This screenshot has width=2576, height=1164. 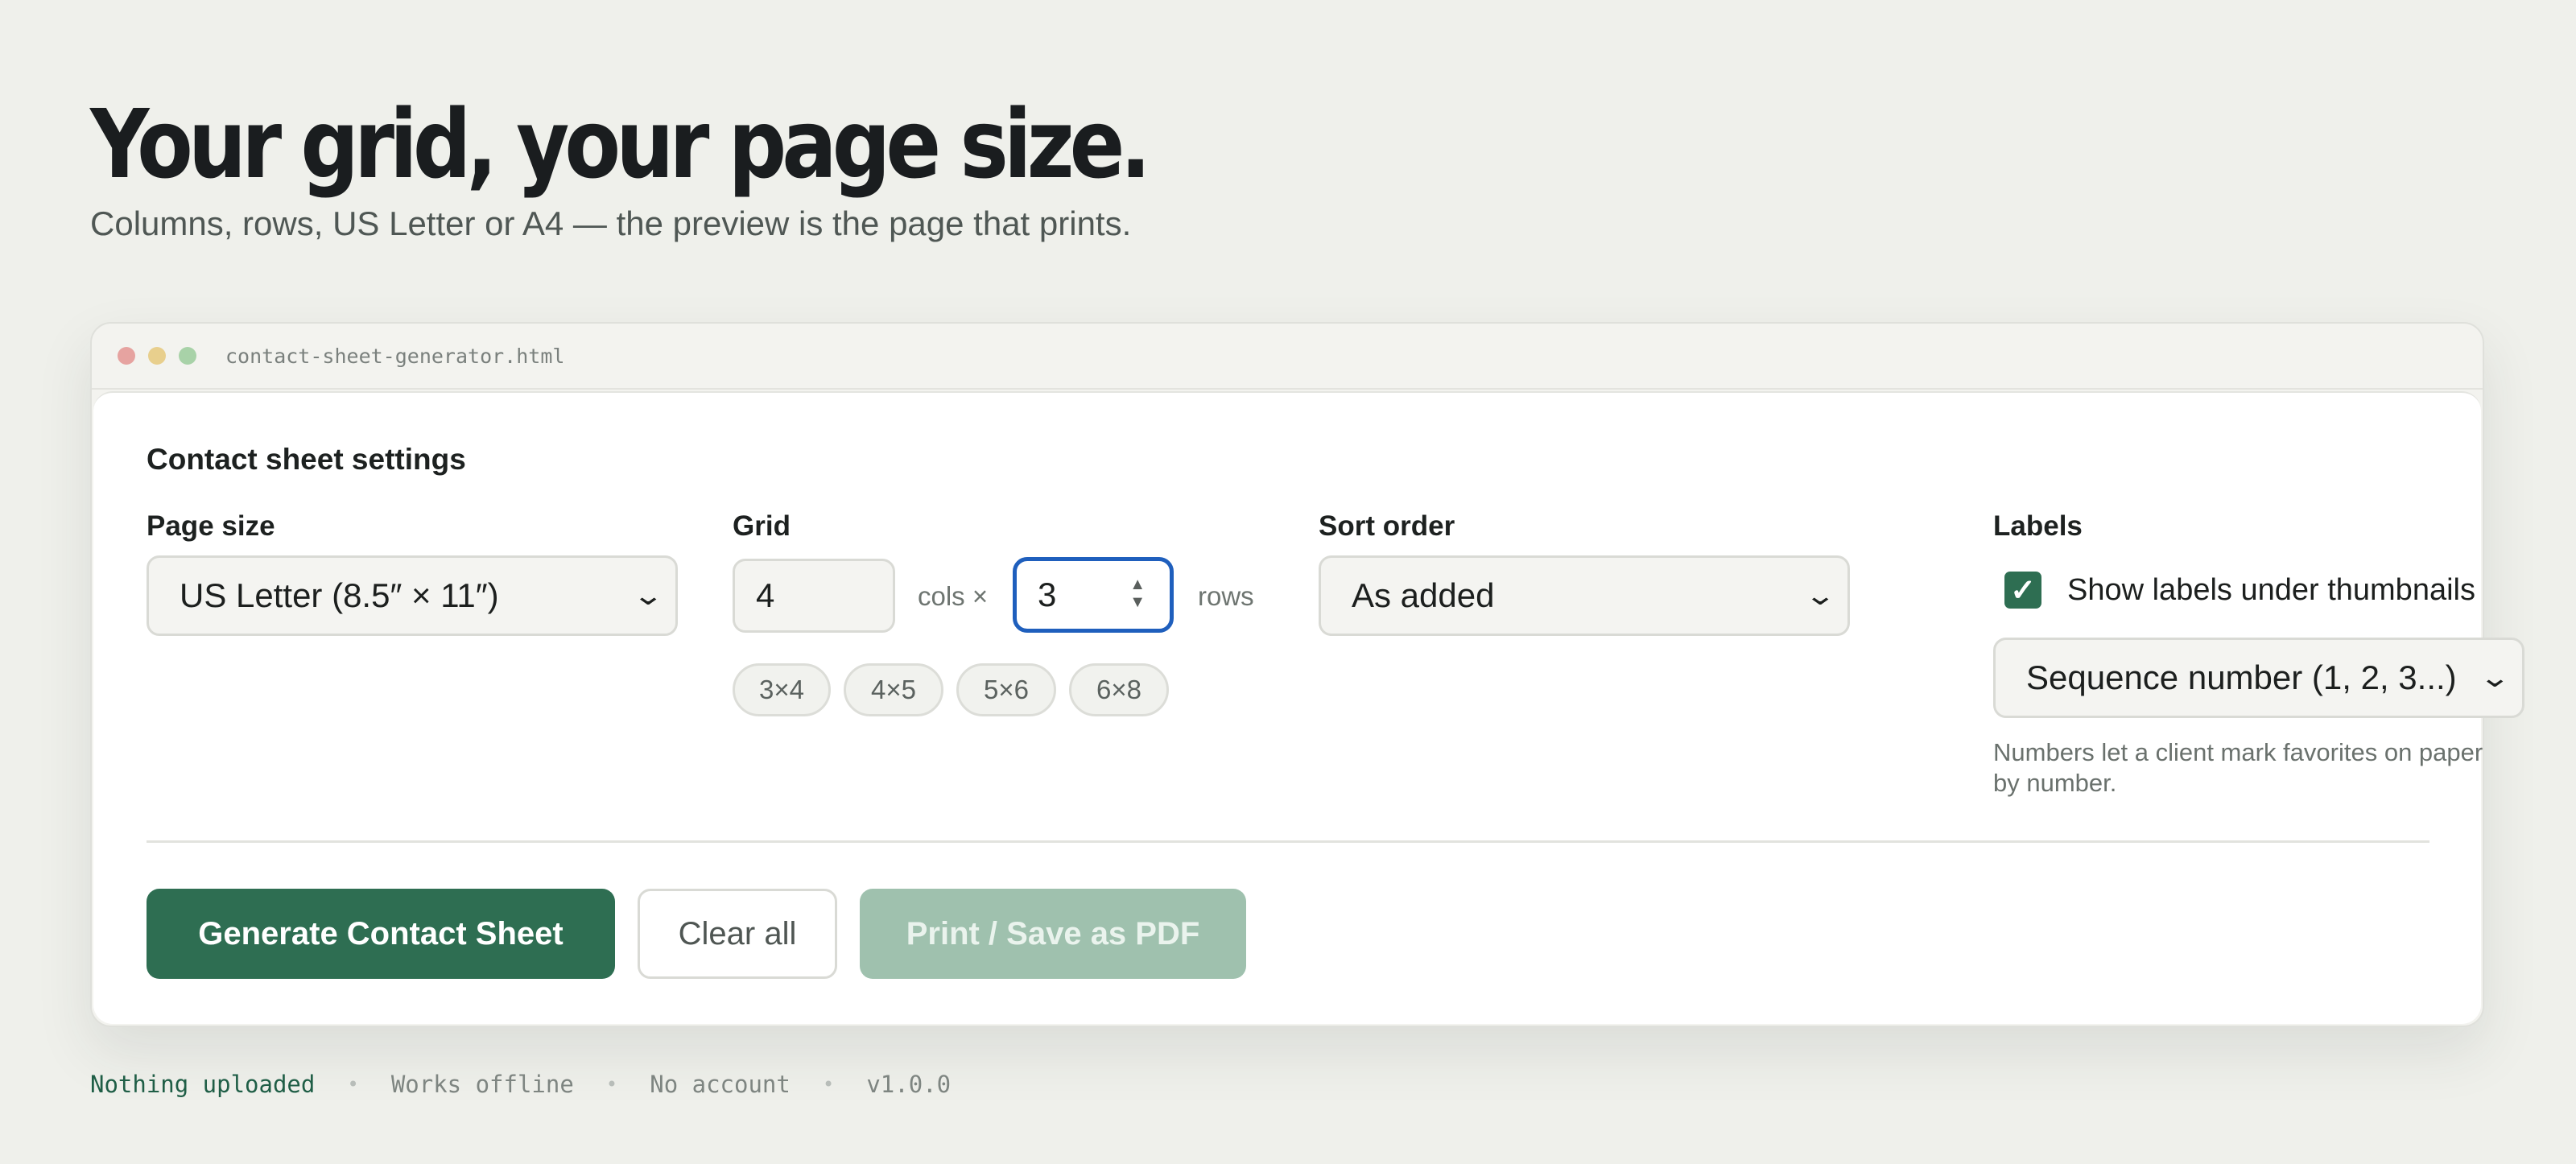 I want to click on check-icon: ✓, so click(x=2023, y=590).